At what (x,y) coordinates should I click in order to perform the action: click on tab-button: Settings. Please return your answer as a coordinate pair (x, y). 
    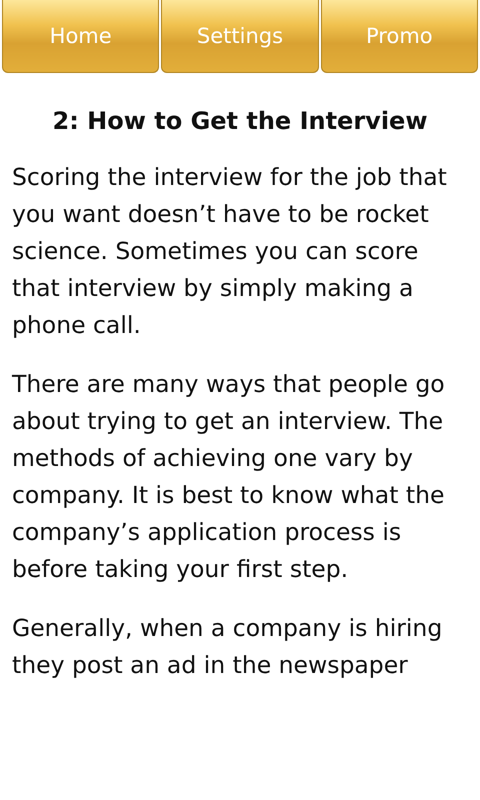
    Looking at the image, I should click on (240, 36).